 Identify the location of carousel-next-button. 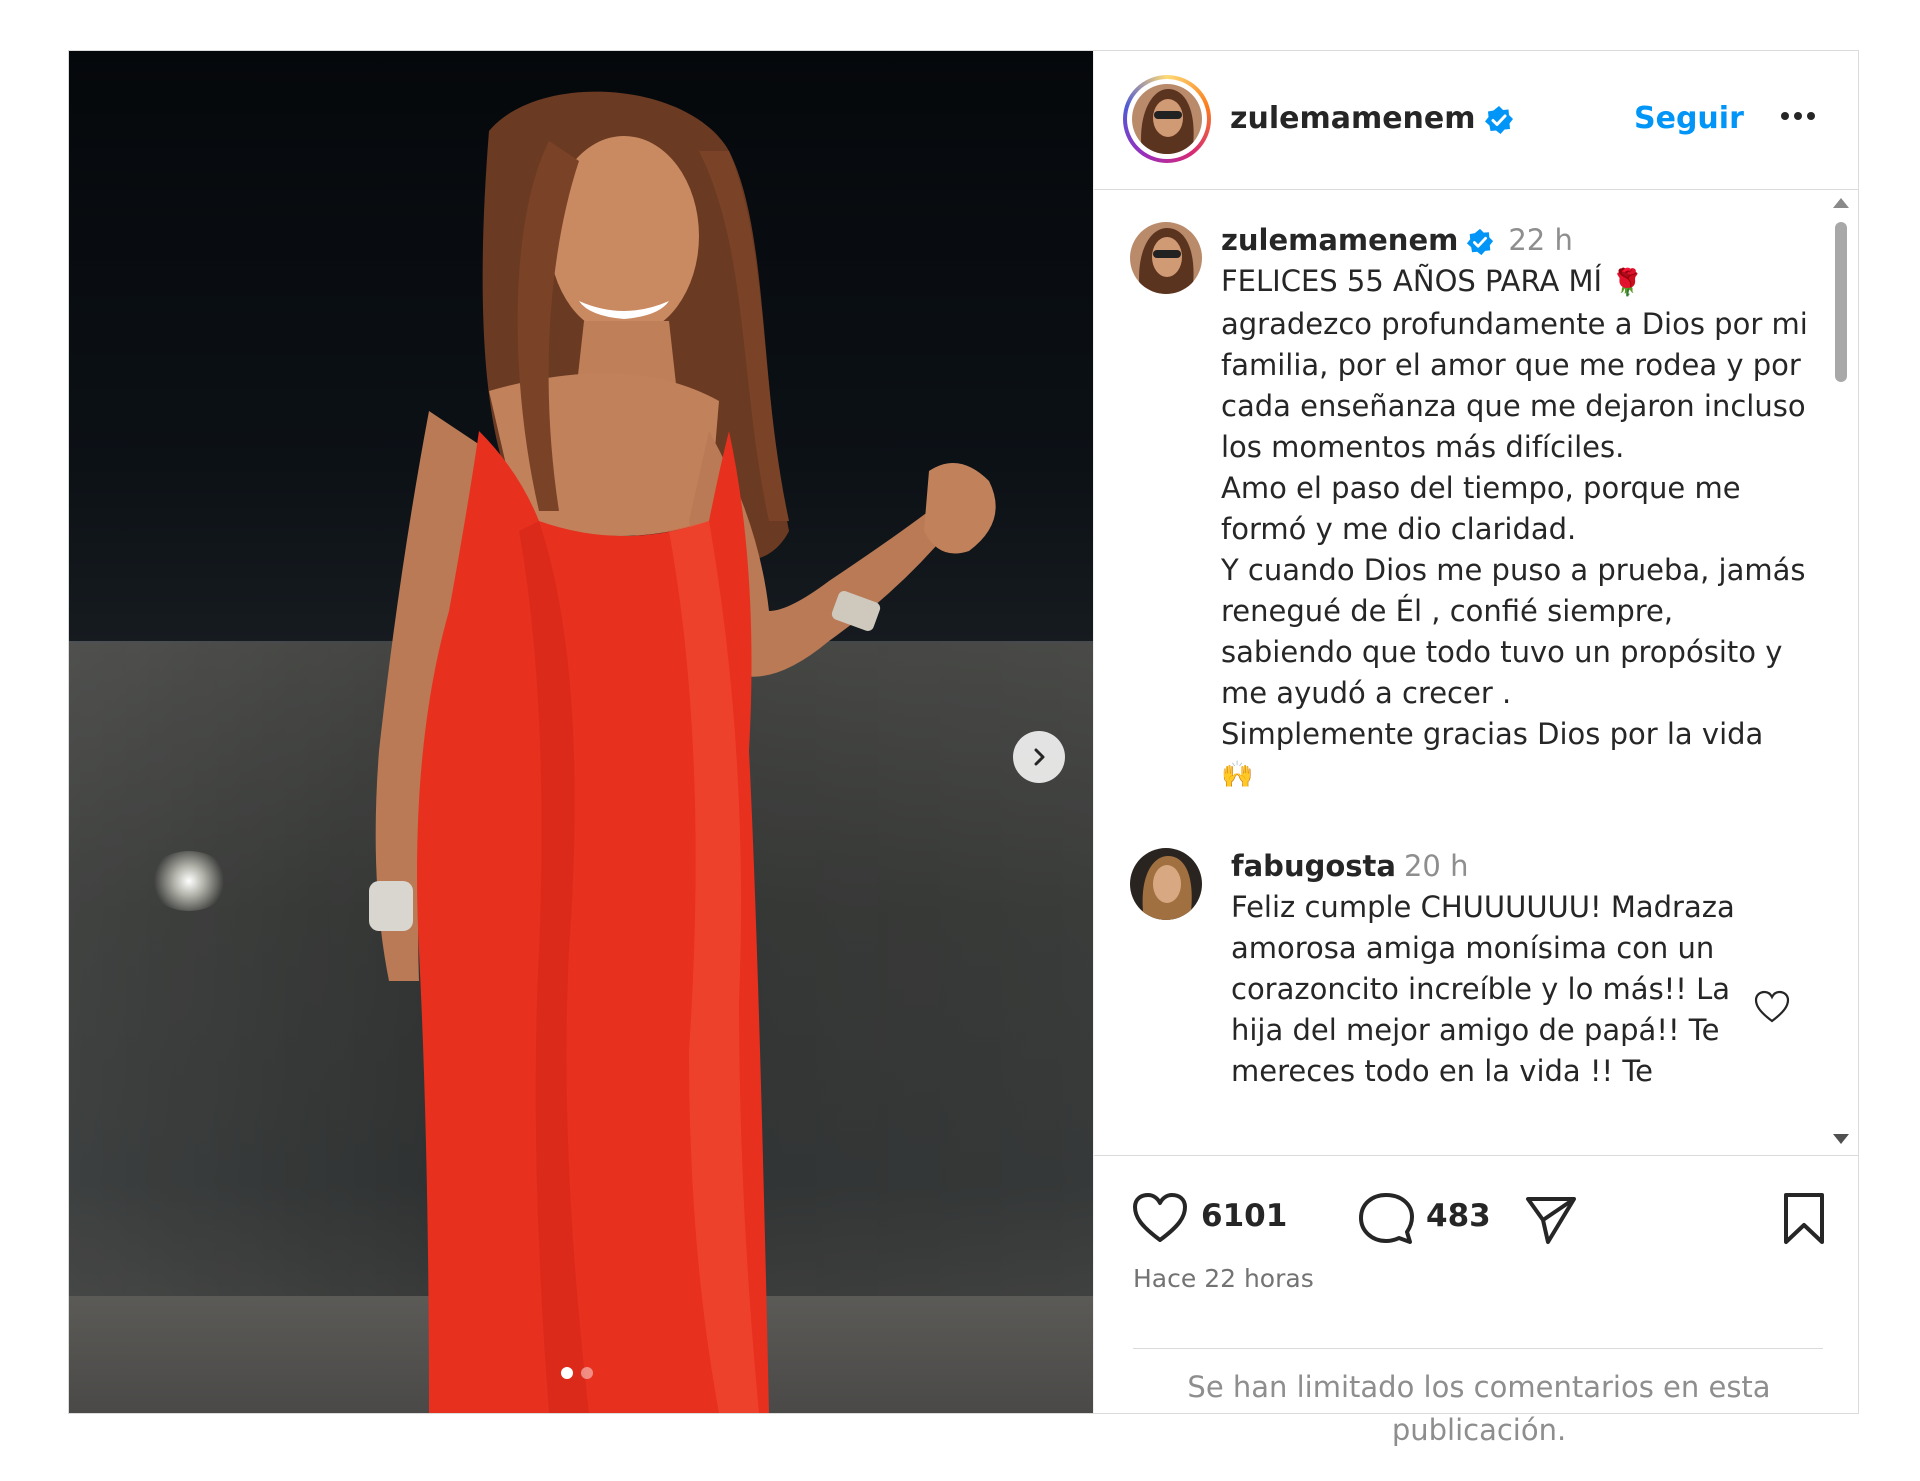
(1039, 757).